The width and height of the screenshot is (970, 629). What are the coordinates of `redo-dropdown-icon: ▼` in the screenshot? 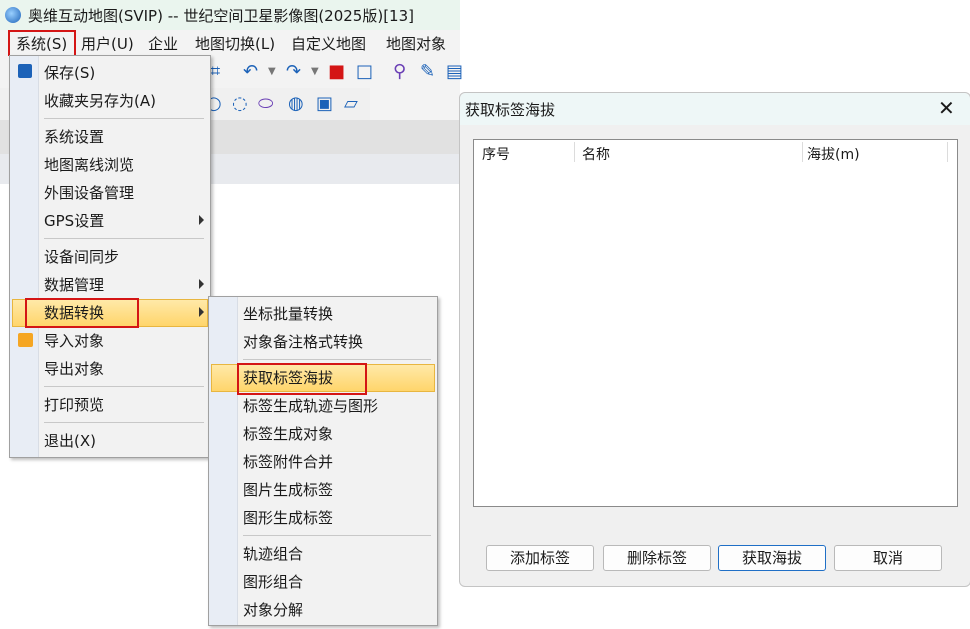 It's located at (315, 72).